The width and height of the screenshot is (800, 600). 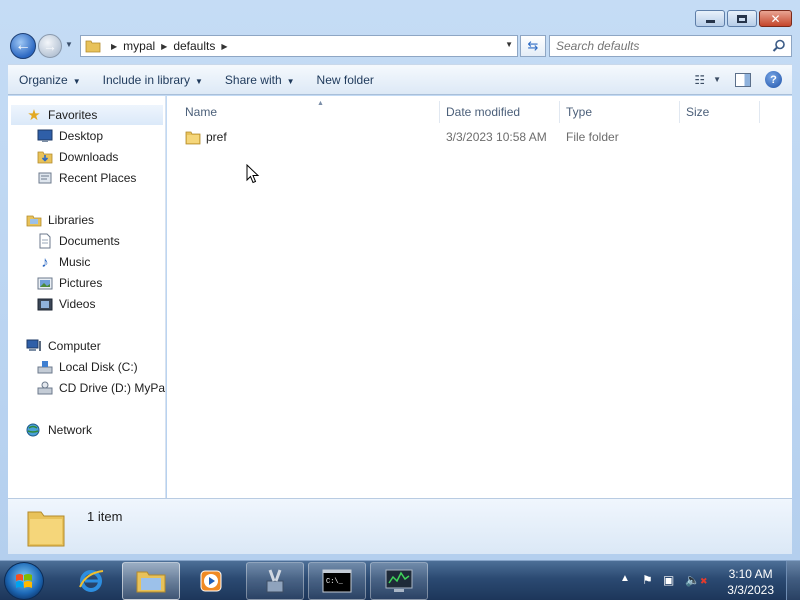 I want to click on breadcrumb-defaults: defaults, so click(x=194, y=46).